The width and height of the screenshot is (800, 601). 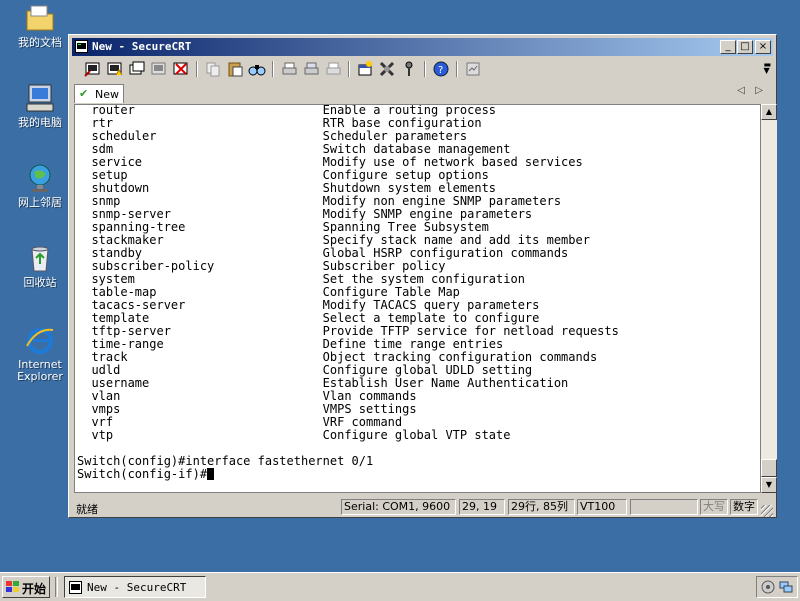 What do you see at coordinates (365, 69) in the screenshot?
I see `session-options-icon` at bounding box center [365, 69].